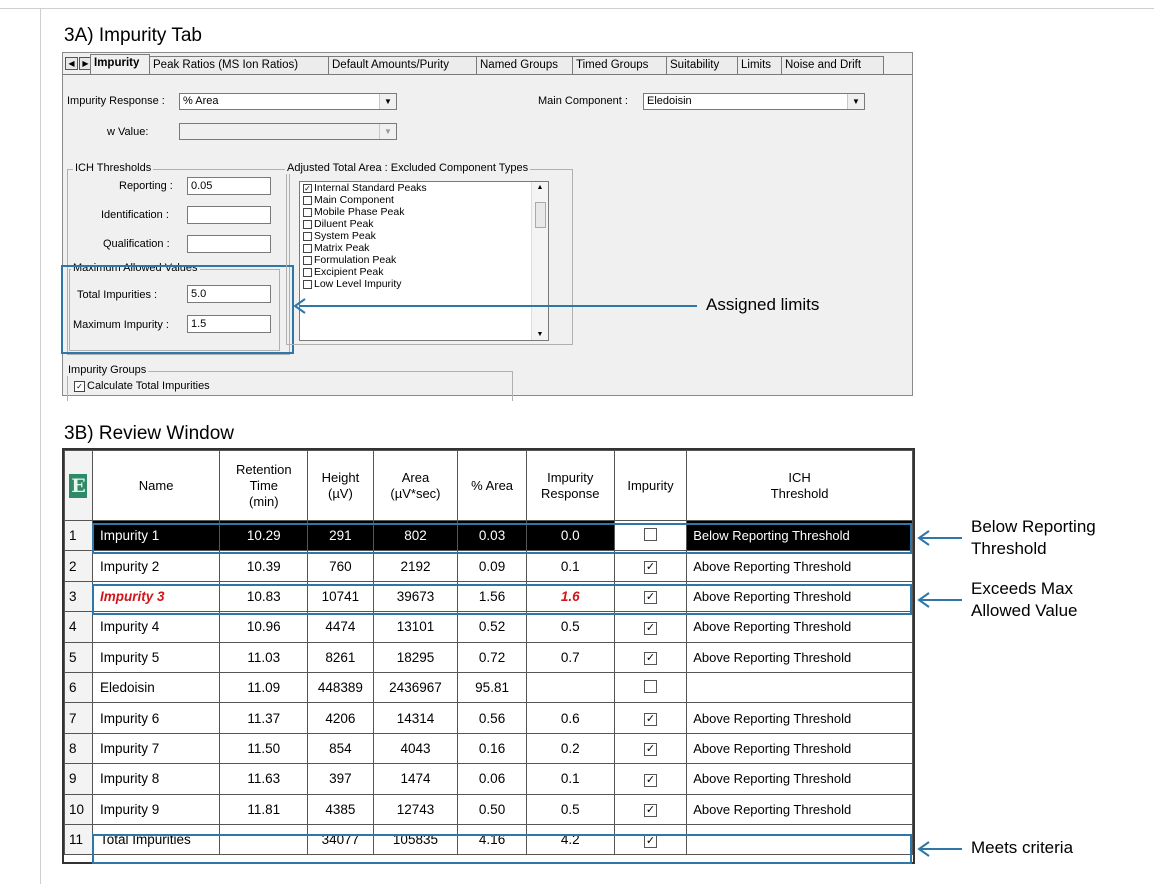  Describe the element at coordinates (488, 687) in the screenshot. I see `table-row: 6 Eledoisin 11.09 448389 2436967 95.81` at that location.